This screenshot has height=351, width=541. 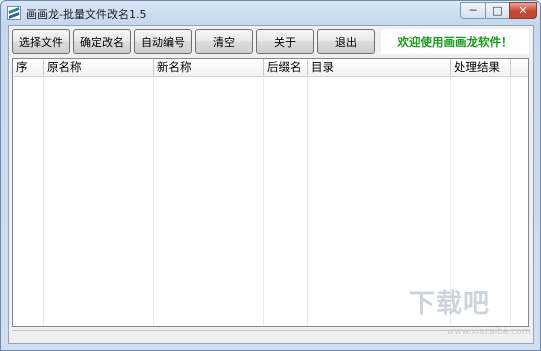 What do you see at coordinates (519, 67) in the screenshot?
I see `column-header-filler` at bounding box center [519, 67].